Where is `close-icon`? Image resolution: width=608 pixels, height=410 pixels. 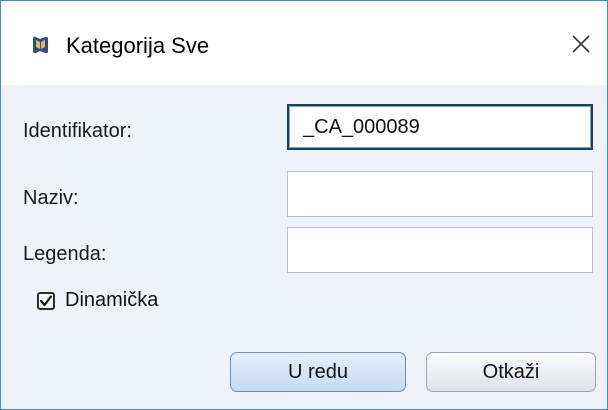 close-icon is located at coordinates (581, 46).